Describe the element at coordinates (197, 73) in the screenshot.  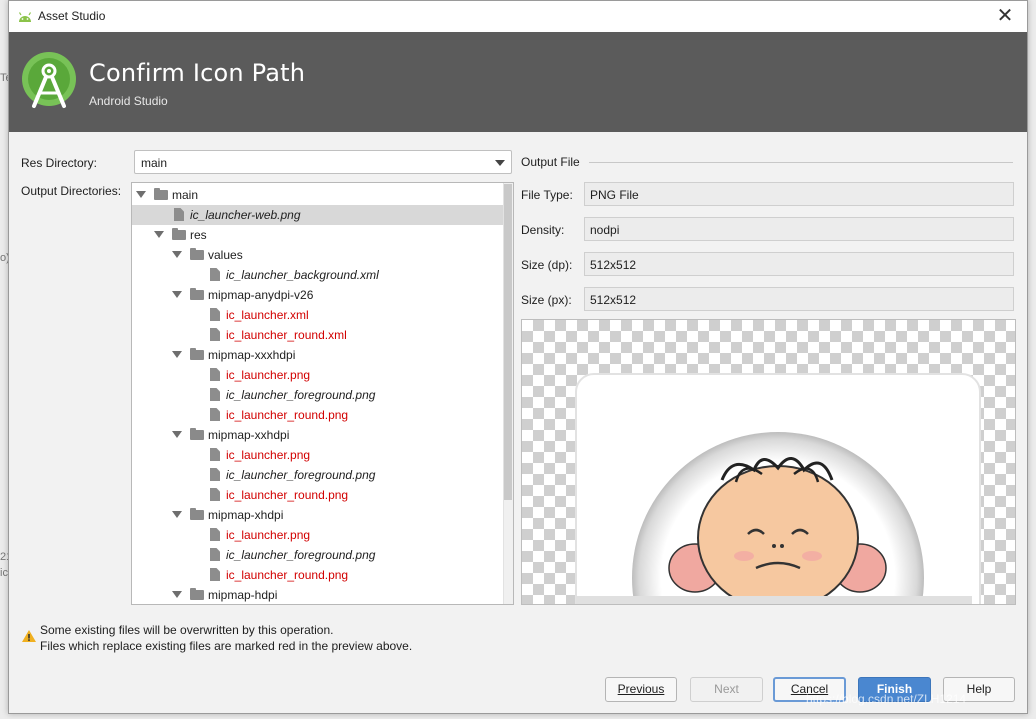
I see `page-title: Confirm Icon Path` at that location.